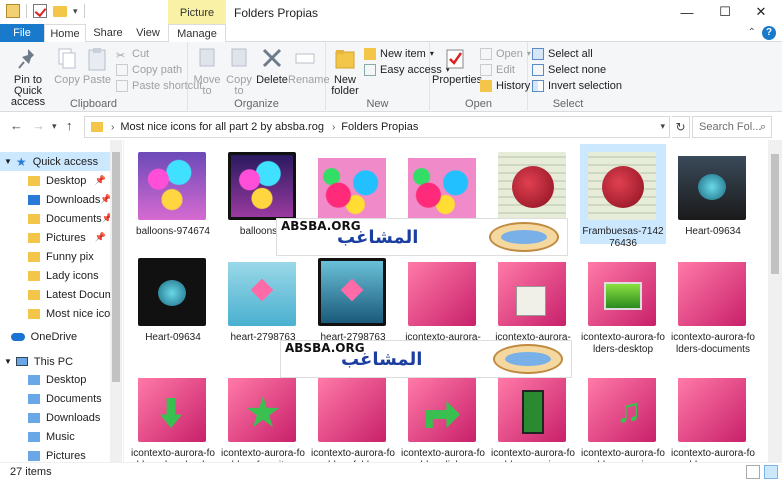 This screenshot has height=480, width=782. What do you see at coordinates (132, 54) in the screenshot?
I see `cut-button: ✂ Cut` at bounding box center [132, 54].